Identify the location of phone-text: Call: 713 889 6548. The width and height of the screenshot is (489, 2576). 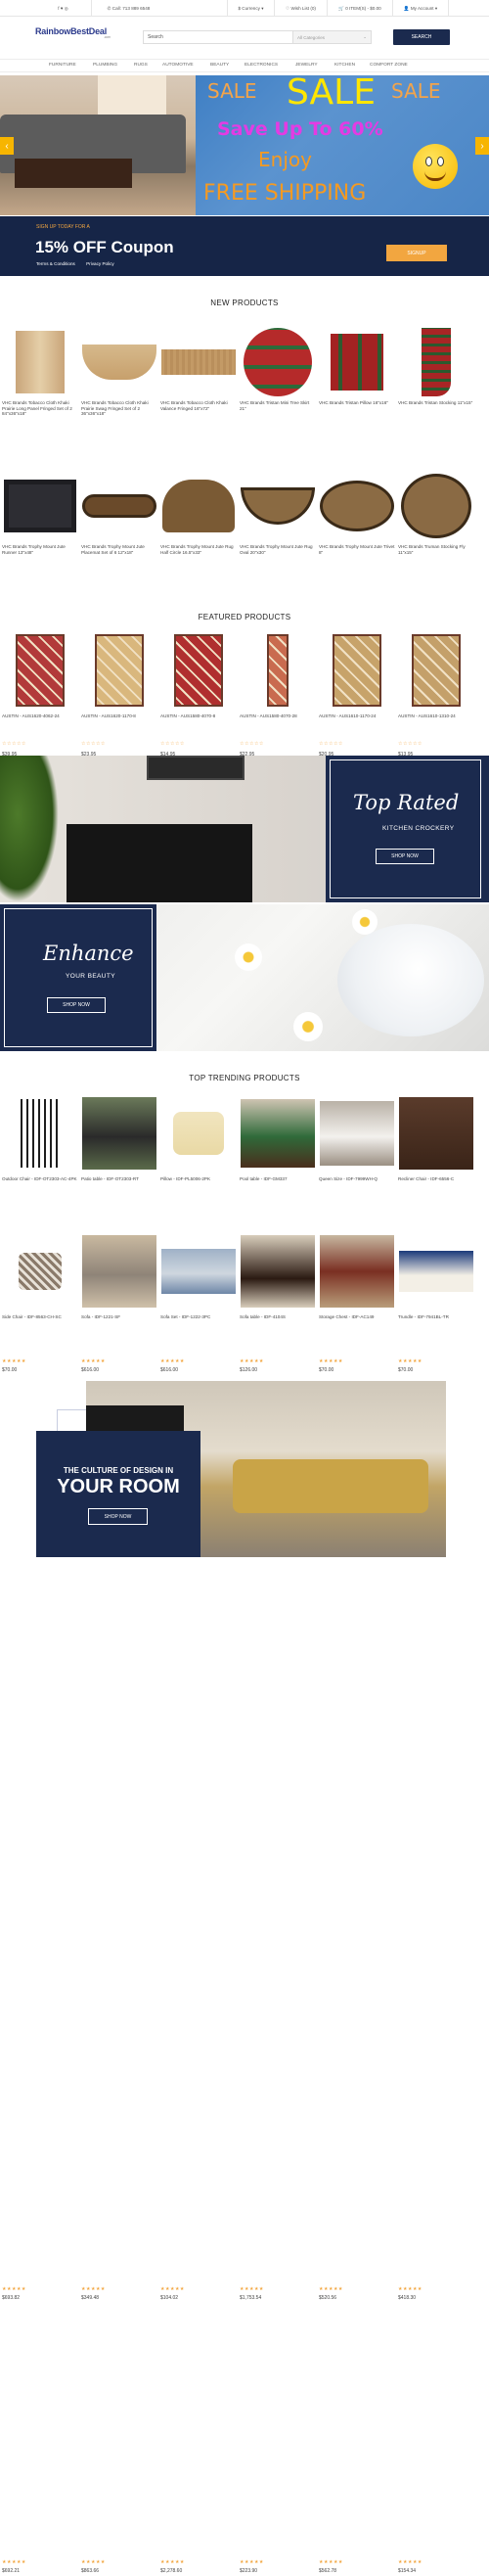
(131, 8).